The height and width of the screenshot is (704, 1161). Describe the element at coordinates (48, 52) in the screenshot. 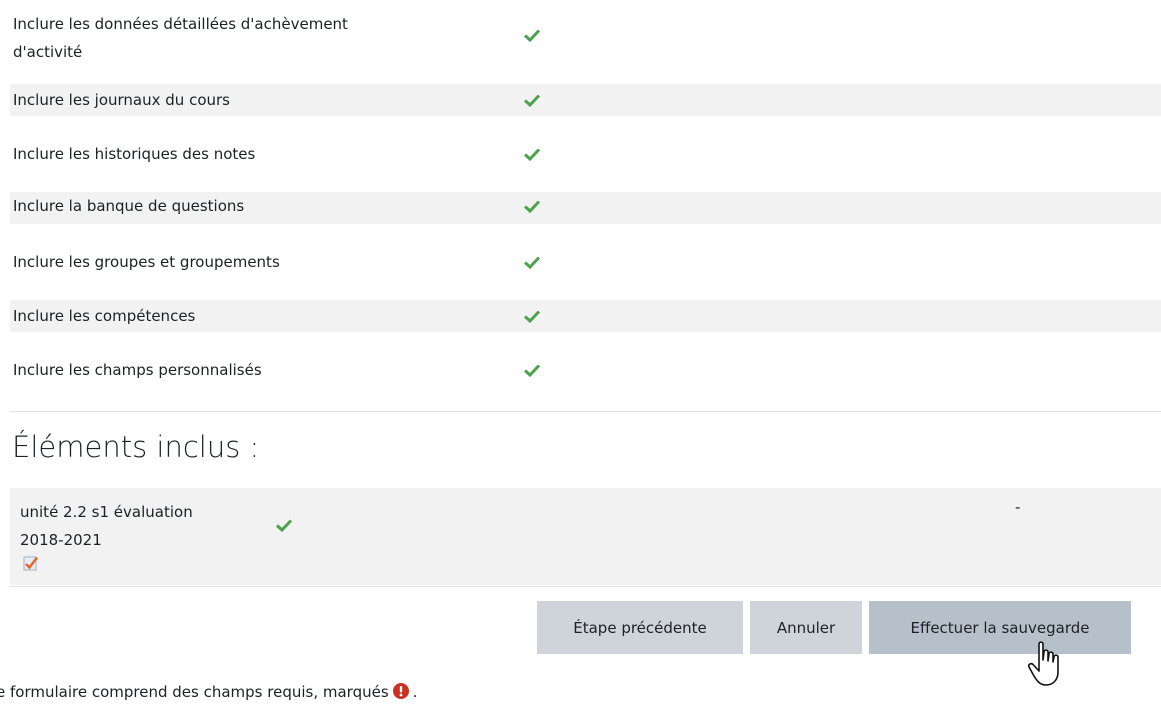

I see `setting-label-line: d'activité` at that location.